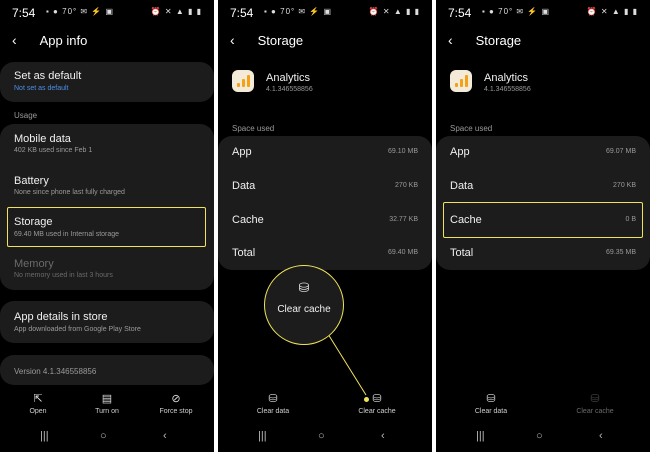 The image size is (650, 452). Describe the element at coordinates (38, 399) in the screenshot. I see `open-icon: ⇱` at that location.